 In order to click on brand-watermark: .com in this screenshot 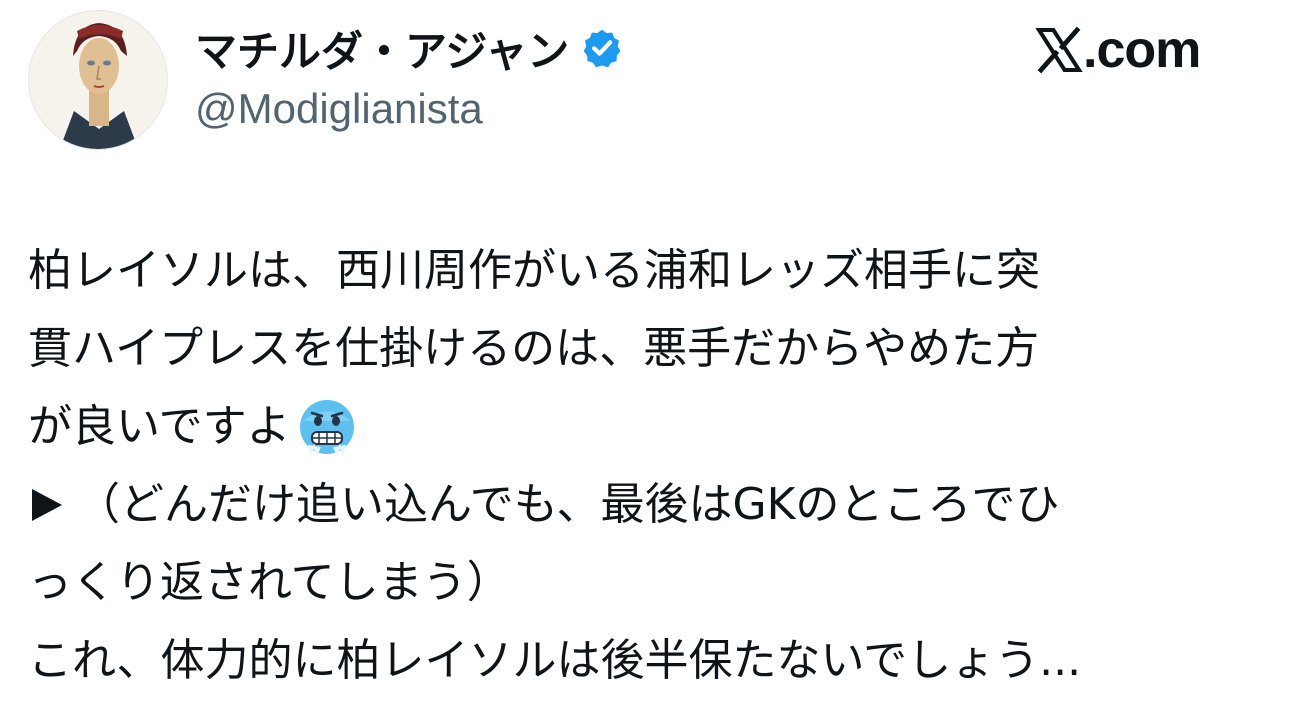, I will do `click(1118, 50)`.